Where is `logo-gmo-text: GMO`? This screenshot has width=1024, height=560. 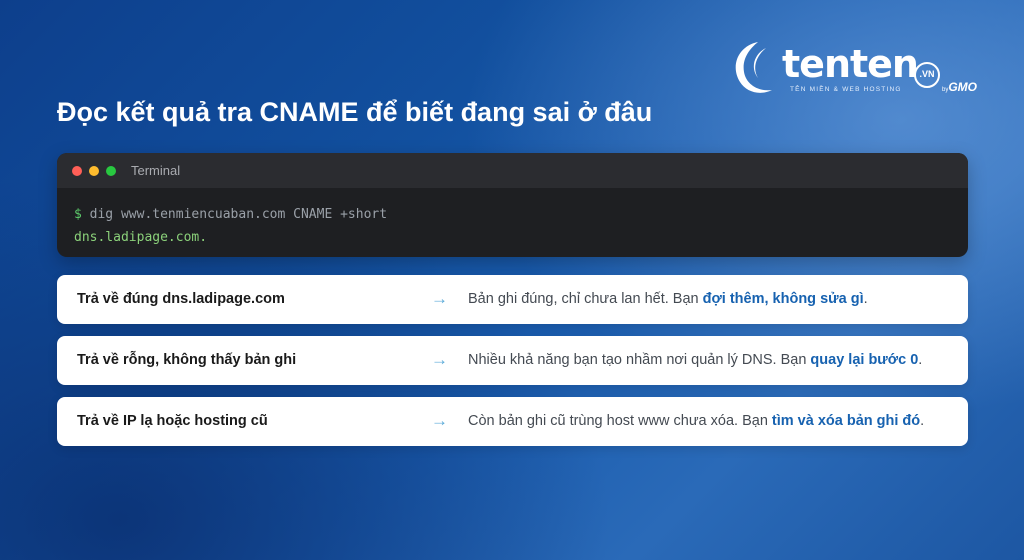
logo-gmo-text: GMO is located at coordinates (963, 87).